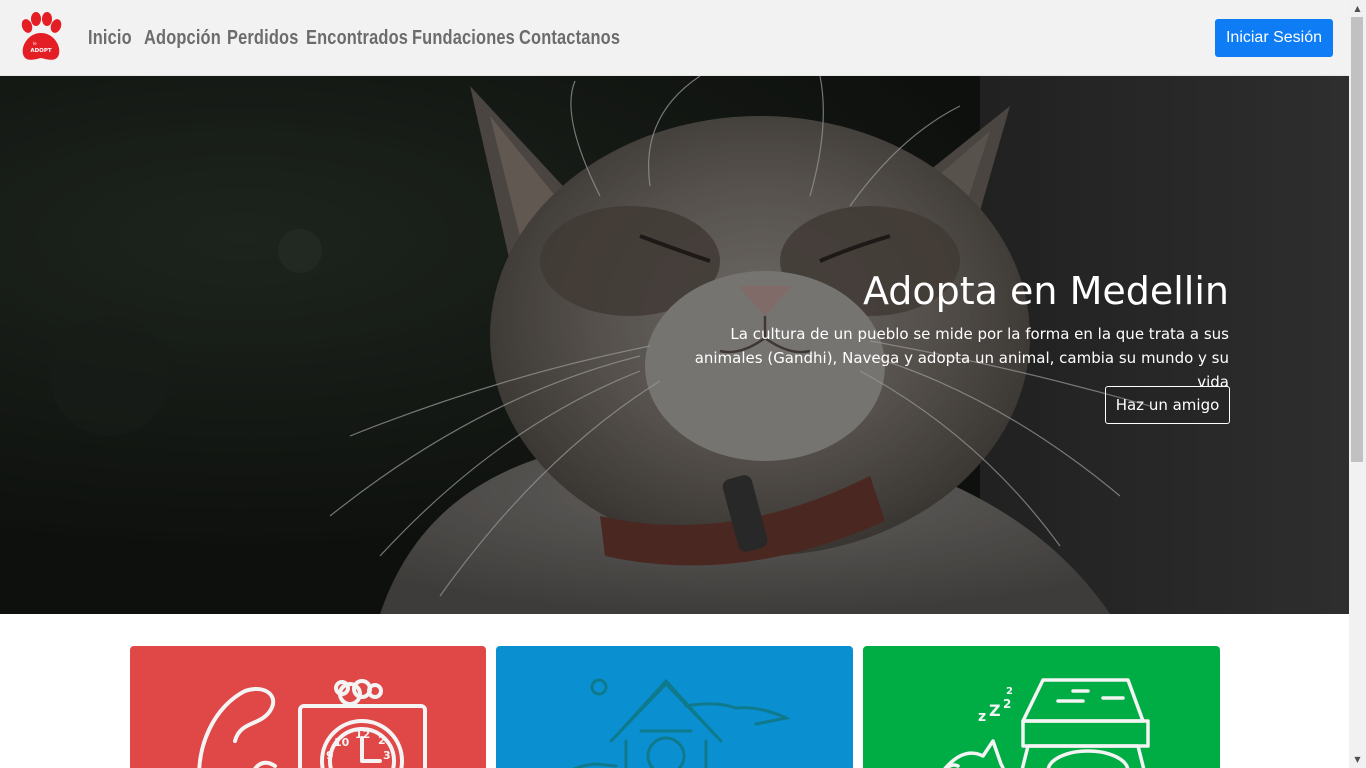 This screenshot has height=768, width=1366. What do you see at coordinates (342, 742) in the screenshot?
I see `svg-text: 10` at bounding box center [342, 742].